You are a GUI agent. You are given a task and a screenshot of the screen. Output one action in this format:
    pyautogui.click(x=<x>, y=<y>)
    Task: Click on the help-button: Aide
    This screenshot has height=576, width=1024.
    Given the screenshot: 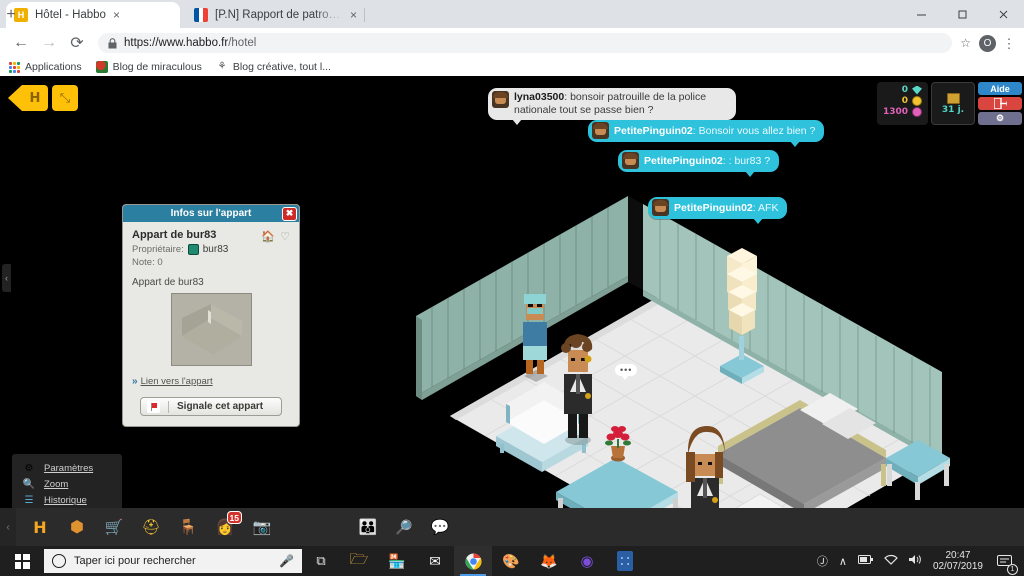 What is the action you would take?
    pyautogui.click(x=1000, y=88)
    